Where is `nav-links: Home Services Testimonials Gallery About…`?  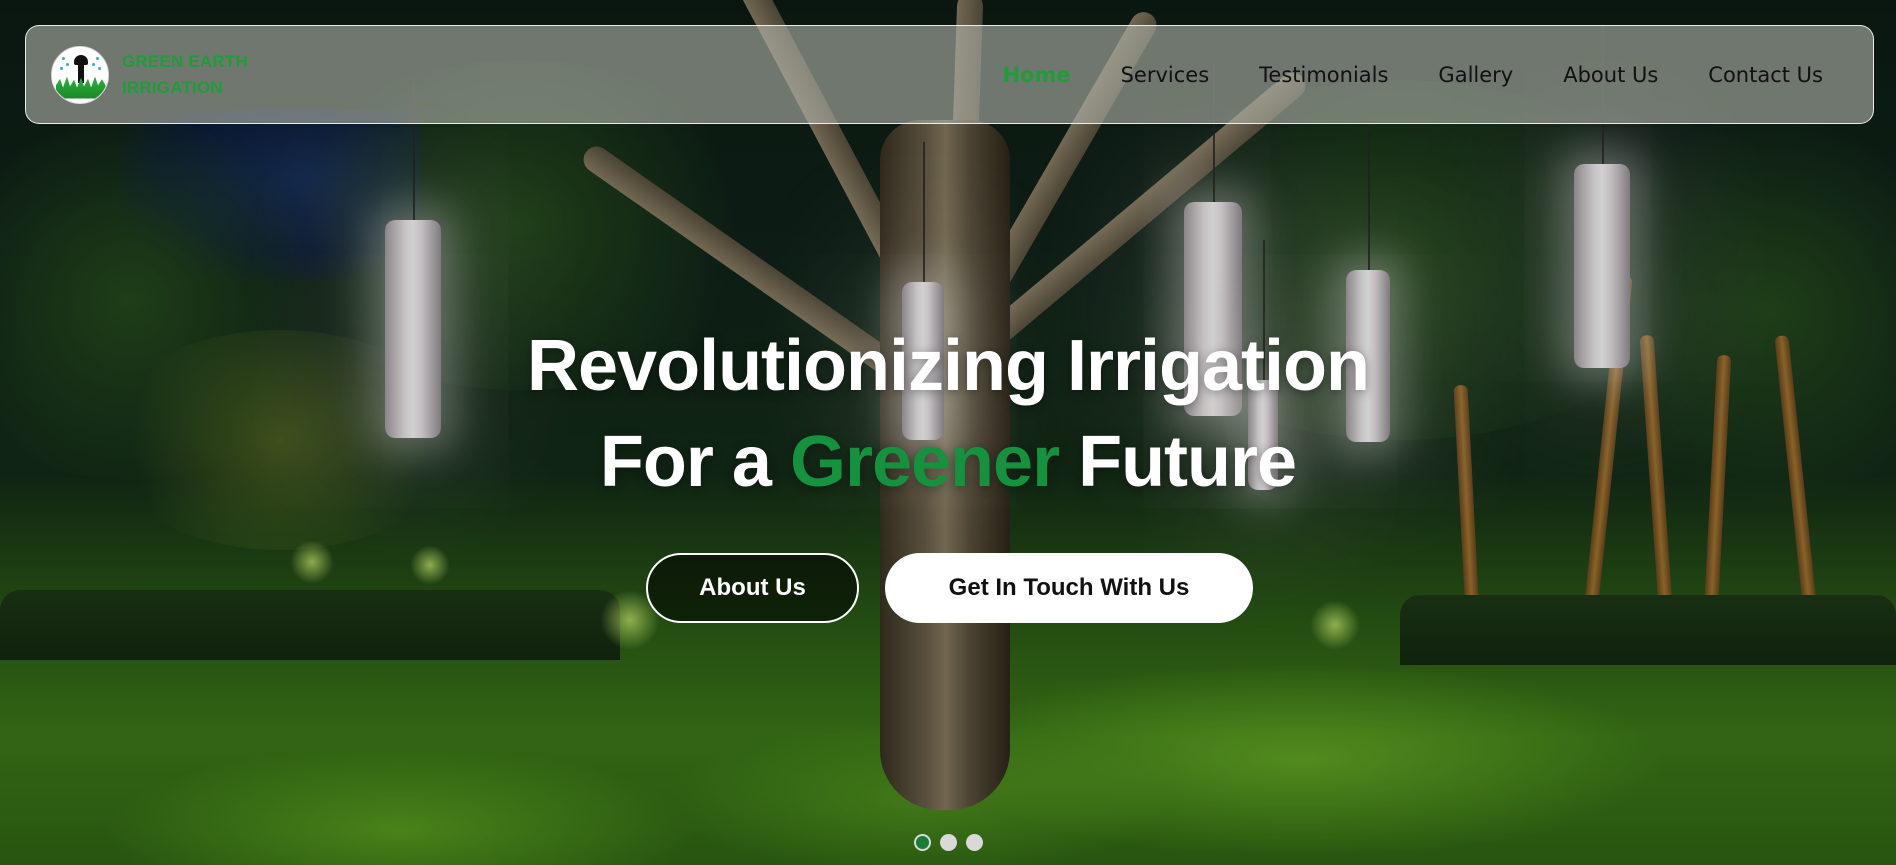
nav-links: Home Services Testimonials Gallery About… is located at coordinates (1412, 75).